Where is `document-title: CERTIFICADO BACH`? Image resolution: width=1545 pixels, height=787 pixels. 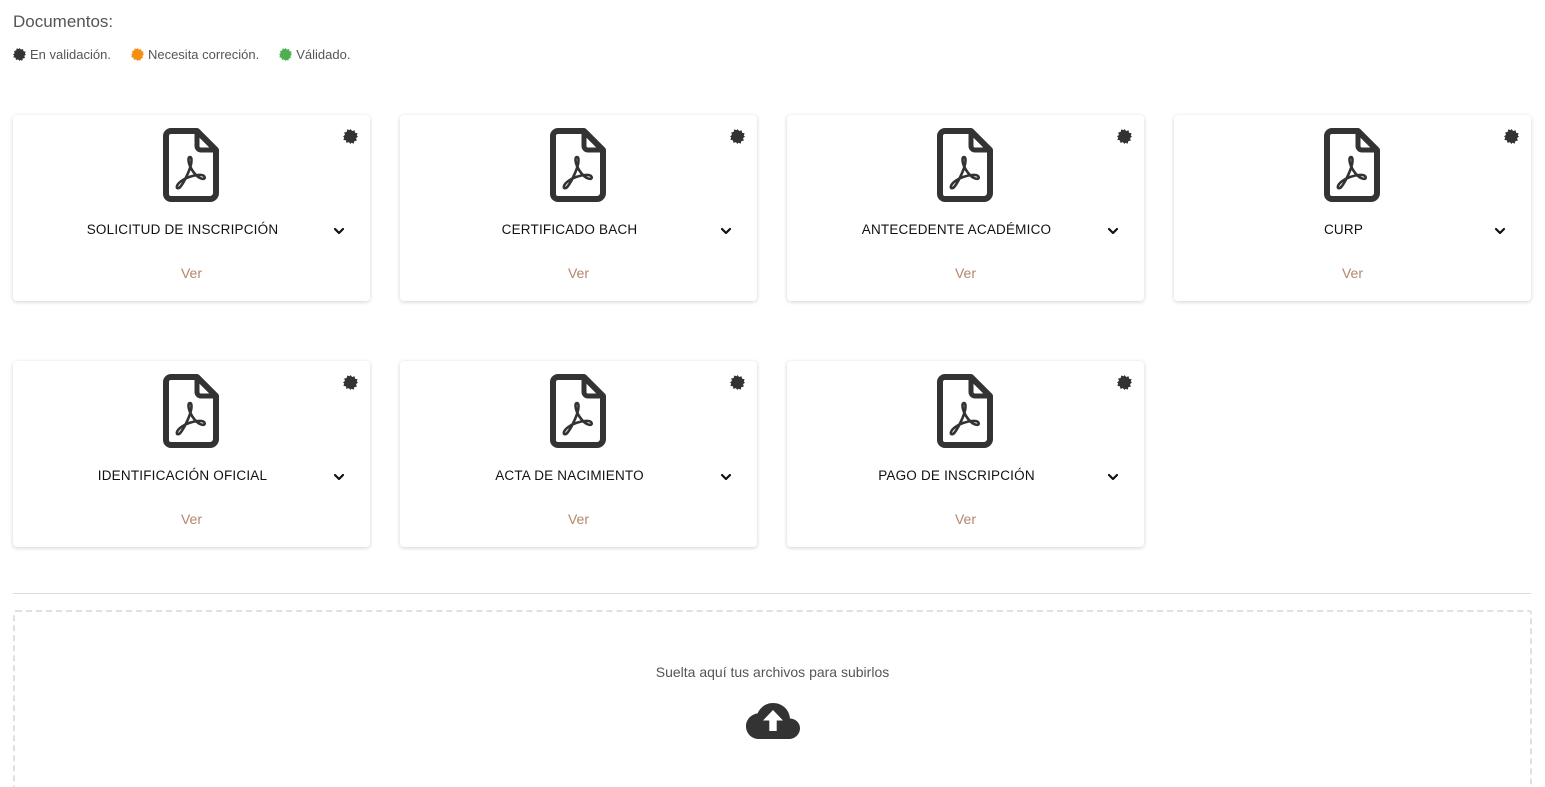 document-title: CERTIFICADO BACH is located at coordinates (569, 229).